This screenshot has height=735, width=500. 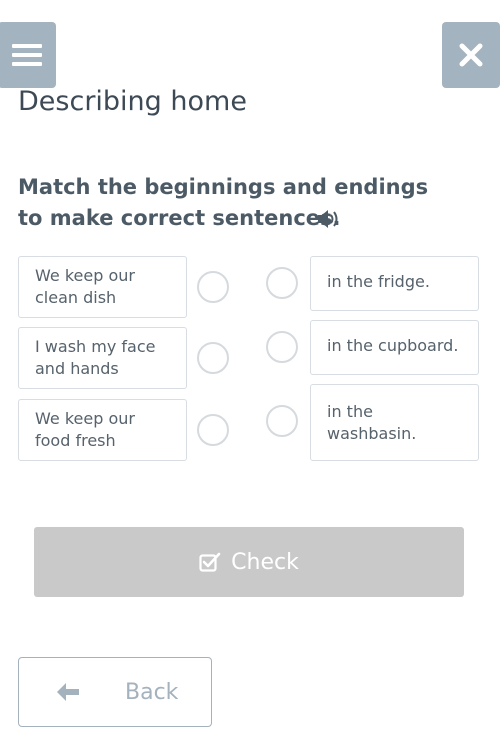 What do you see at coordinates (372, 422) in the screenshot?
I see `ending-card-text: in the washbasin.` at bounding box center [372, 422].